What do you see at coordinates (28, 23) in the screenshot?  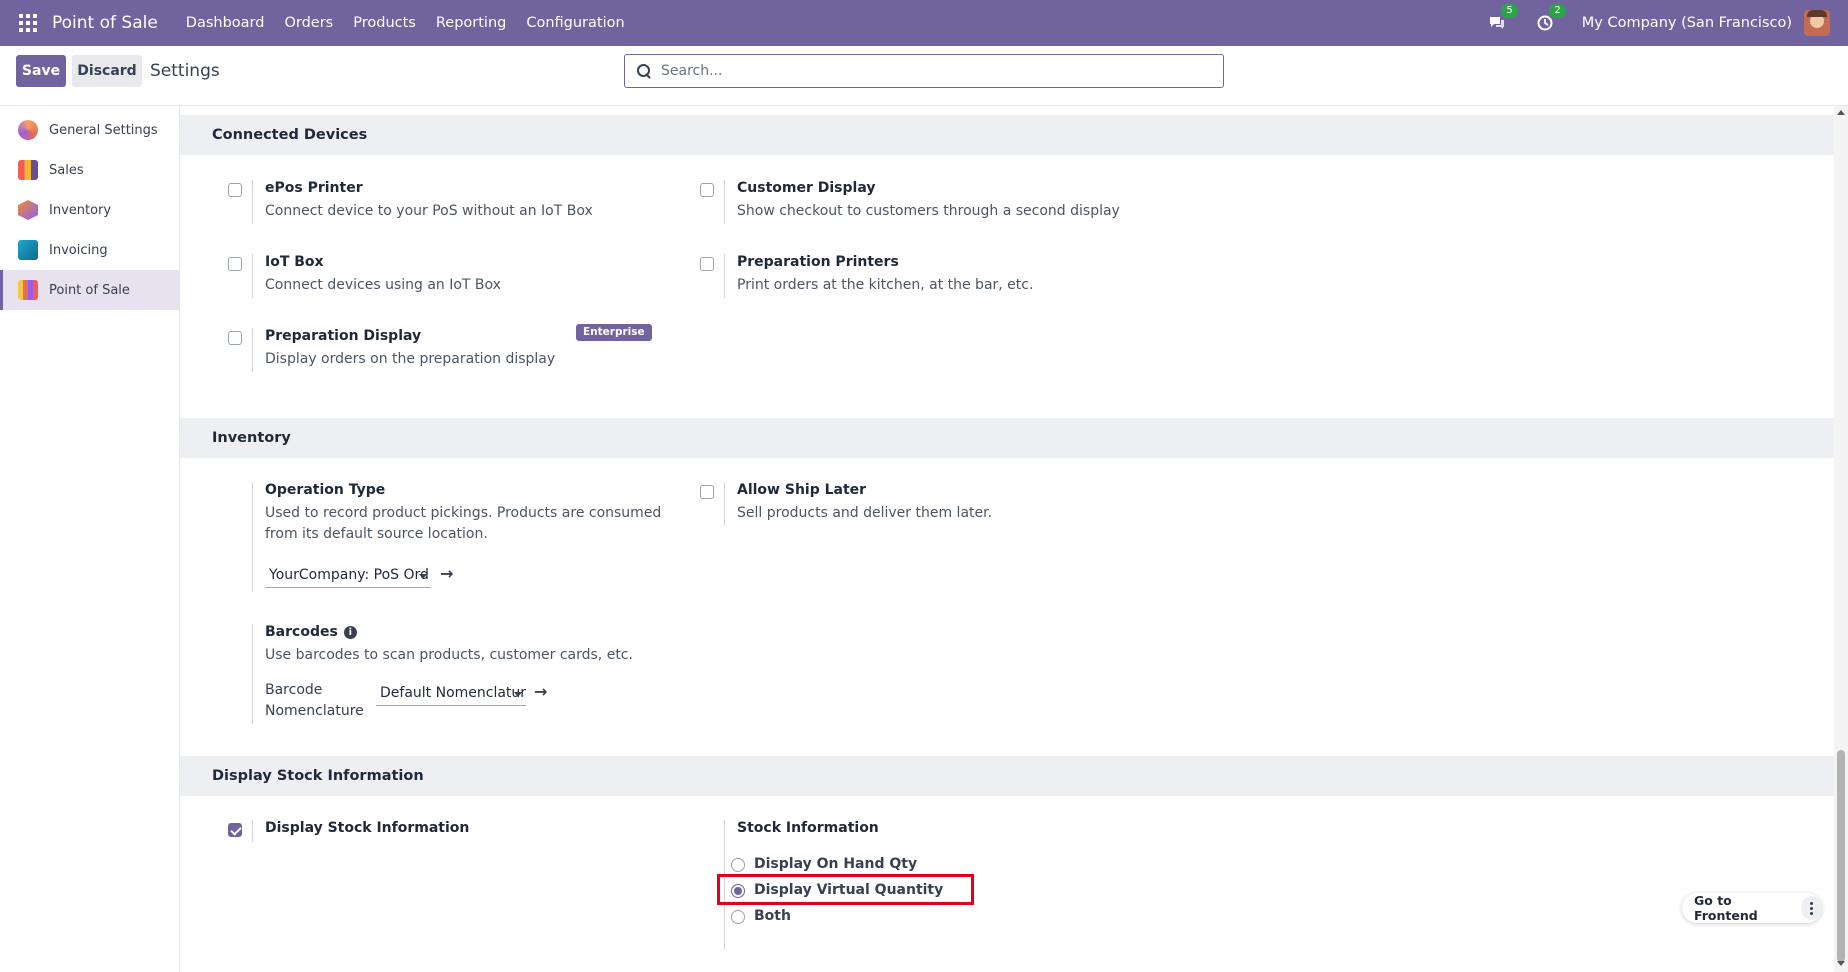 I see `apps-menu-icon` at bounding box center [28, 23].